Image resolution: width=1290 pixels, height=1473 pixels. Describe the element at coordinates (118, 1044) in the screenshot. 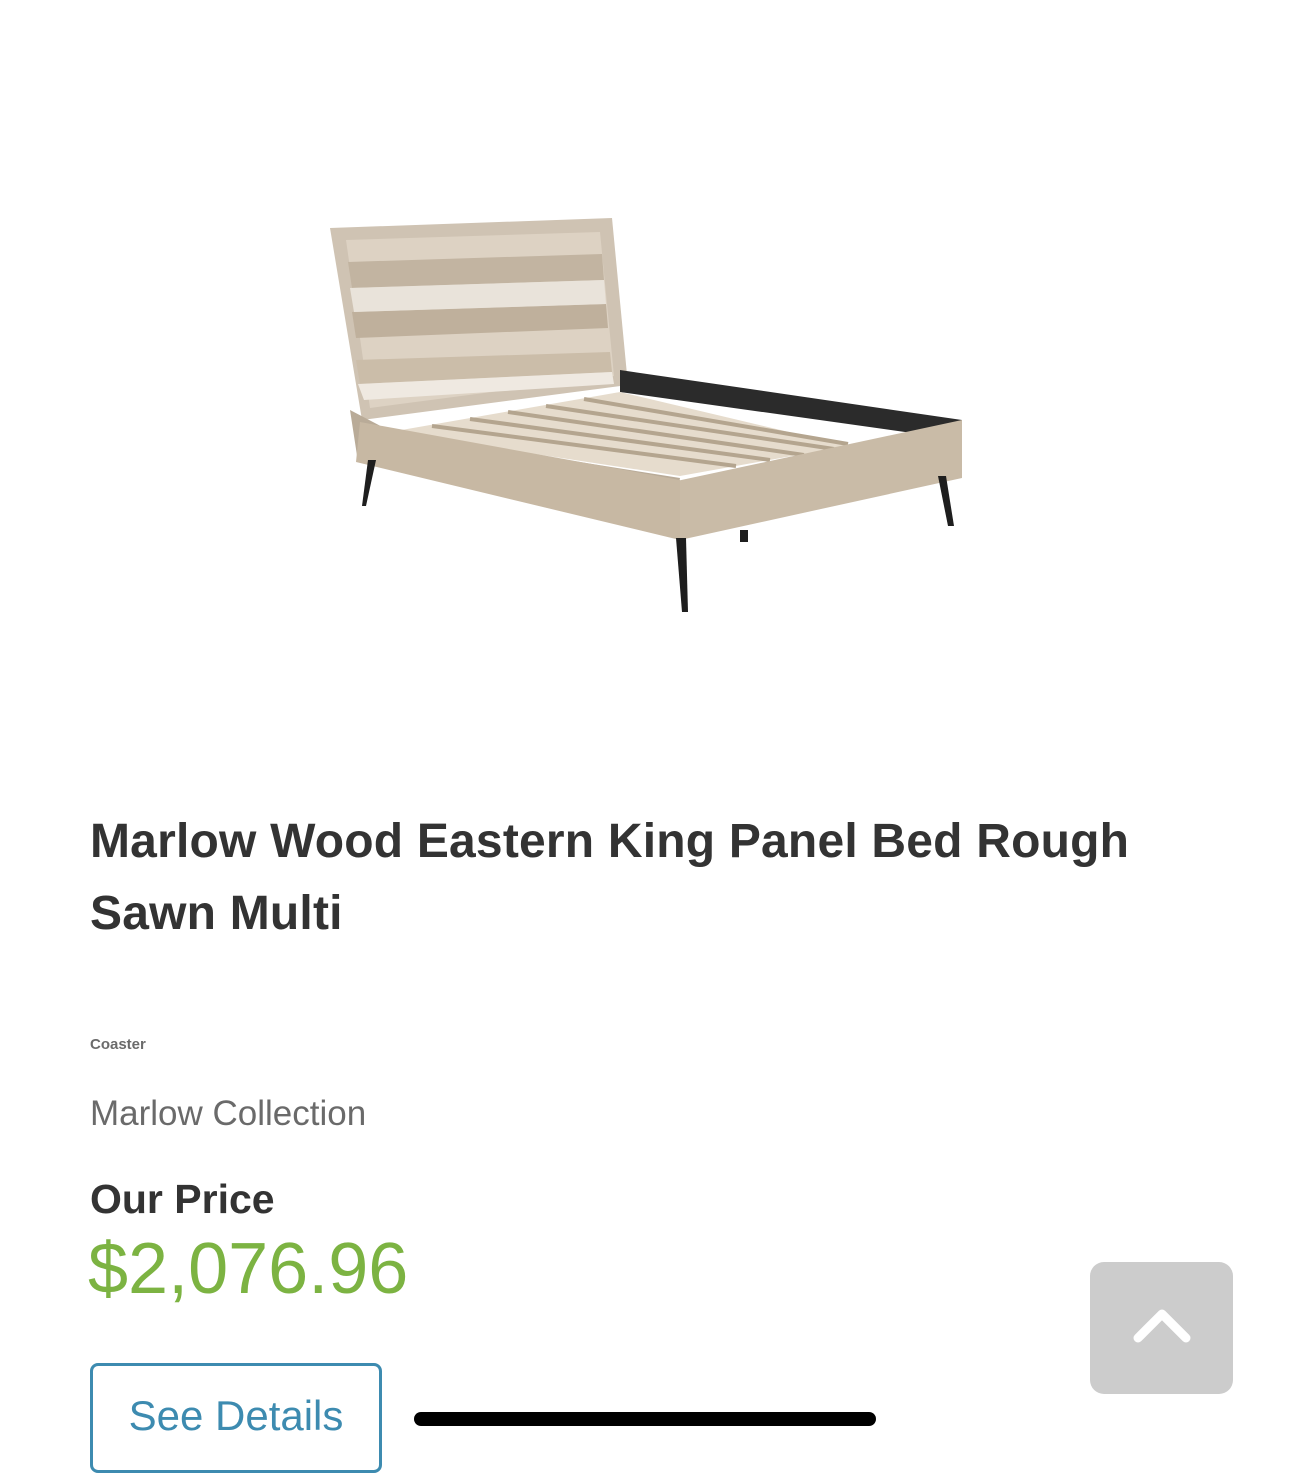

I see `brand-name: Coaster` at that location.